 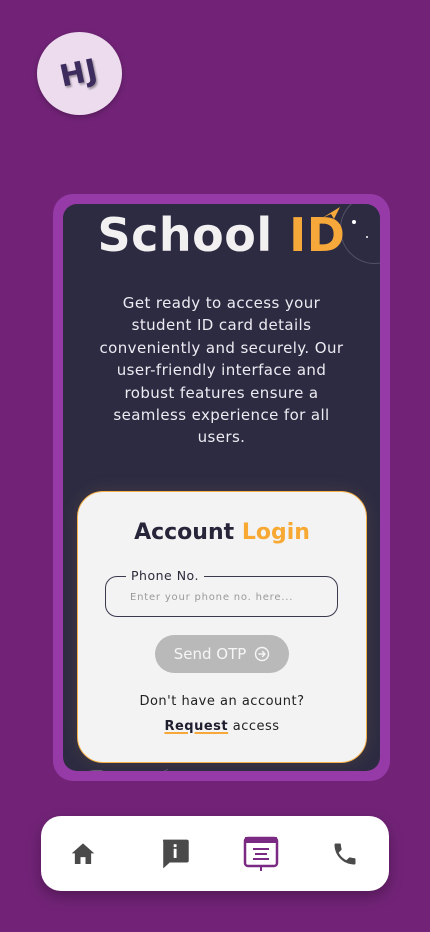 What do you see at coordinates (196, 726) in the screenshot?
I see `request-access-link: Request` at bounding box center [196, 726].